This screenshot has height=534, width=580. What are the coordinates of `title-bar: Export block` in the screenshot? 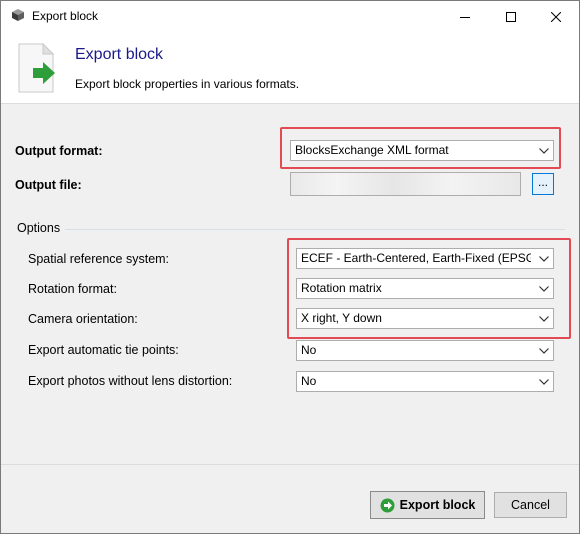 It's located at (290, 16).